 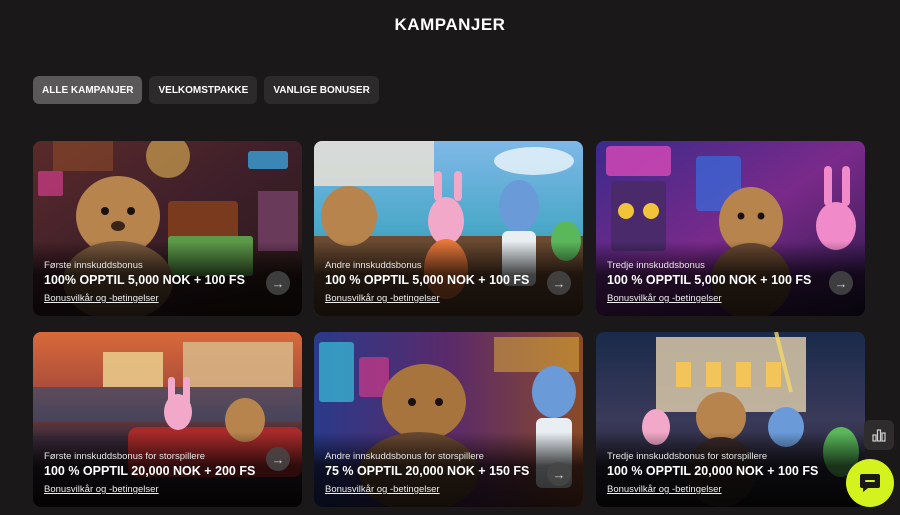 I want to click on promo-subtitle: Tredje innskuddsbonus for storspillere, so click(x=687, y=456).